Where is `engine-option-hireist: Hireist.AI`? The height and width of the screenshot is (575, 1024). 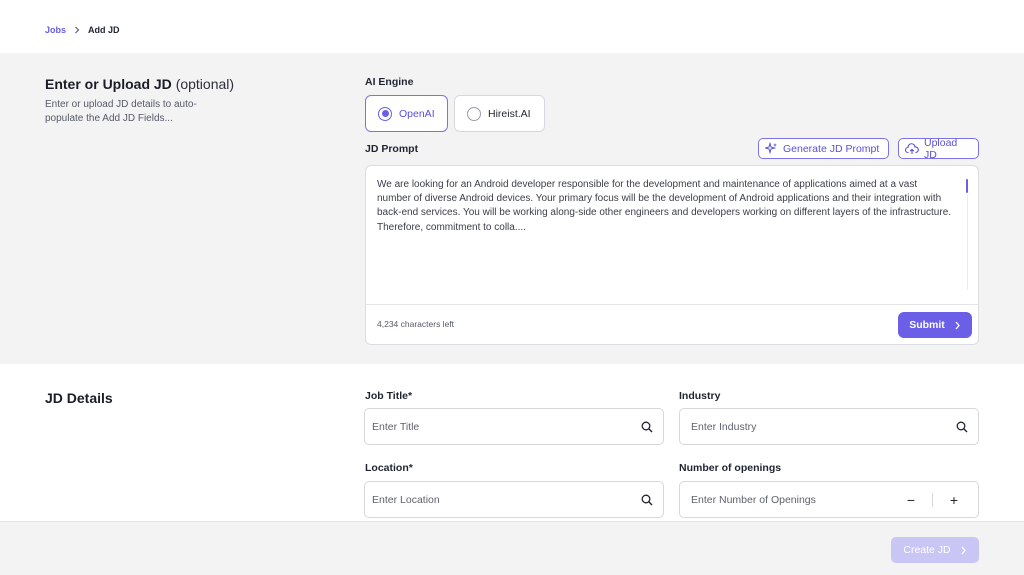
engine-option-hireist: Hireist.AI is located at coordinates (499, 113).